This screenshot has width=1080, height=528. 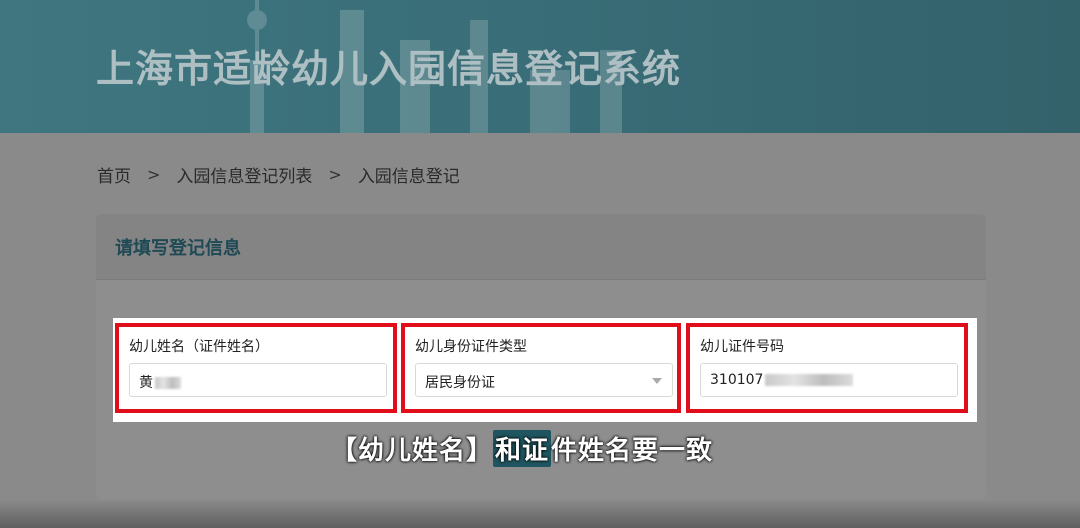 What do you see at coordinates (541, 247) in the screenshot?
I see `card-header: 请填写登记信息` at bounding box center [541, 247].